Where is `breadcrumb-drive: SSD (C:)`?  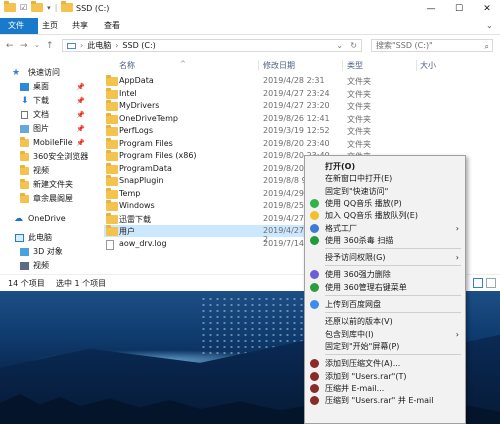
breadcrumb-drive: SSD (C:) is located at coordinates (138, 45).